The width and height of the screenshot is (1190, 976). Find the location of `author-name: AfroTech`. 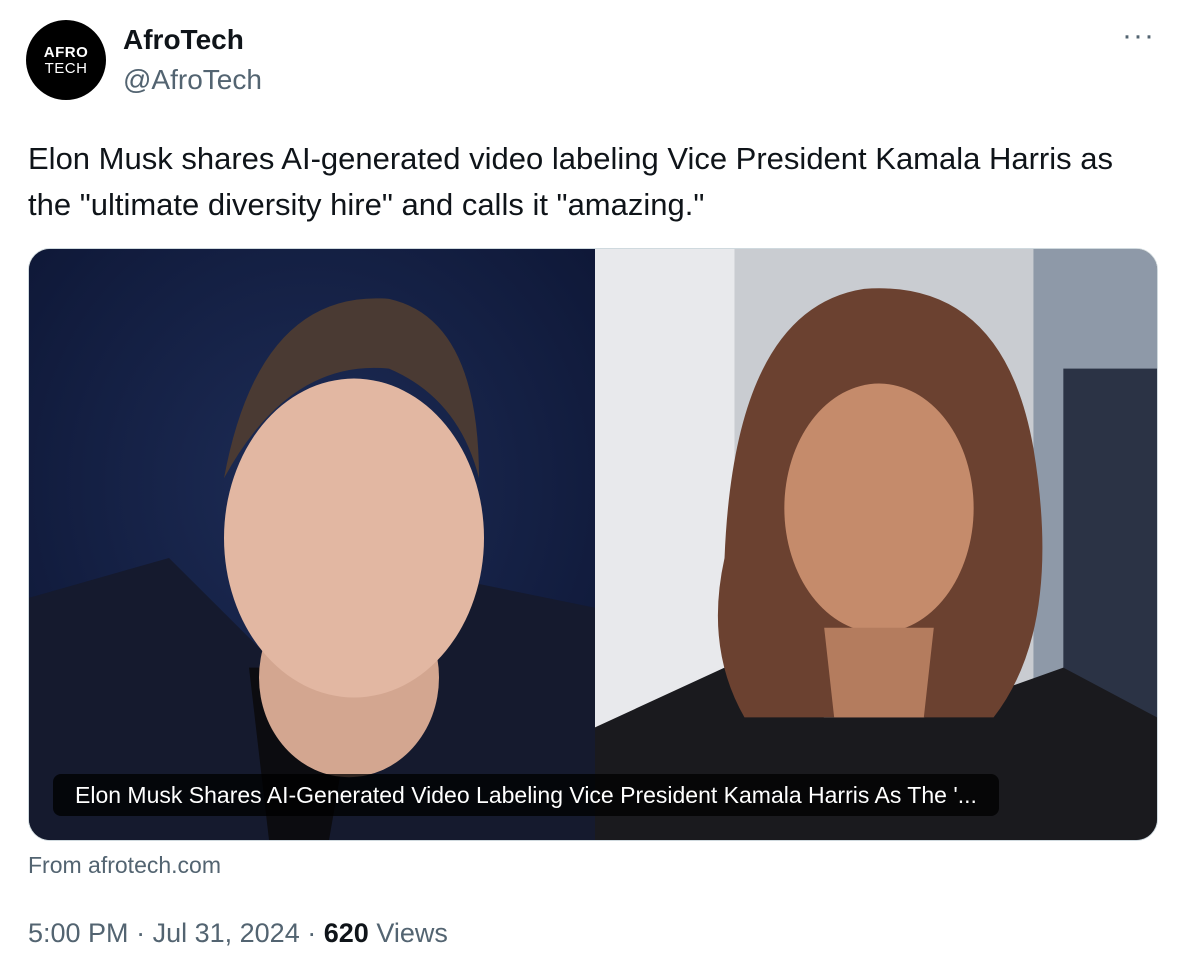

author-name: AfroTech is located at coordinates (183, 40).